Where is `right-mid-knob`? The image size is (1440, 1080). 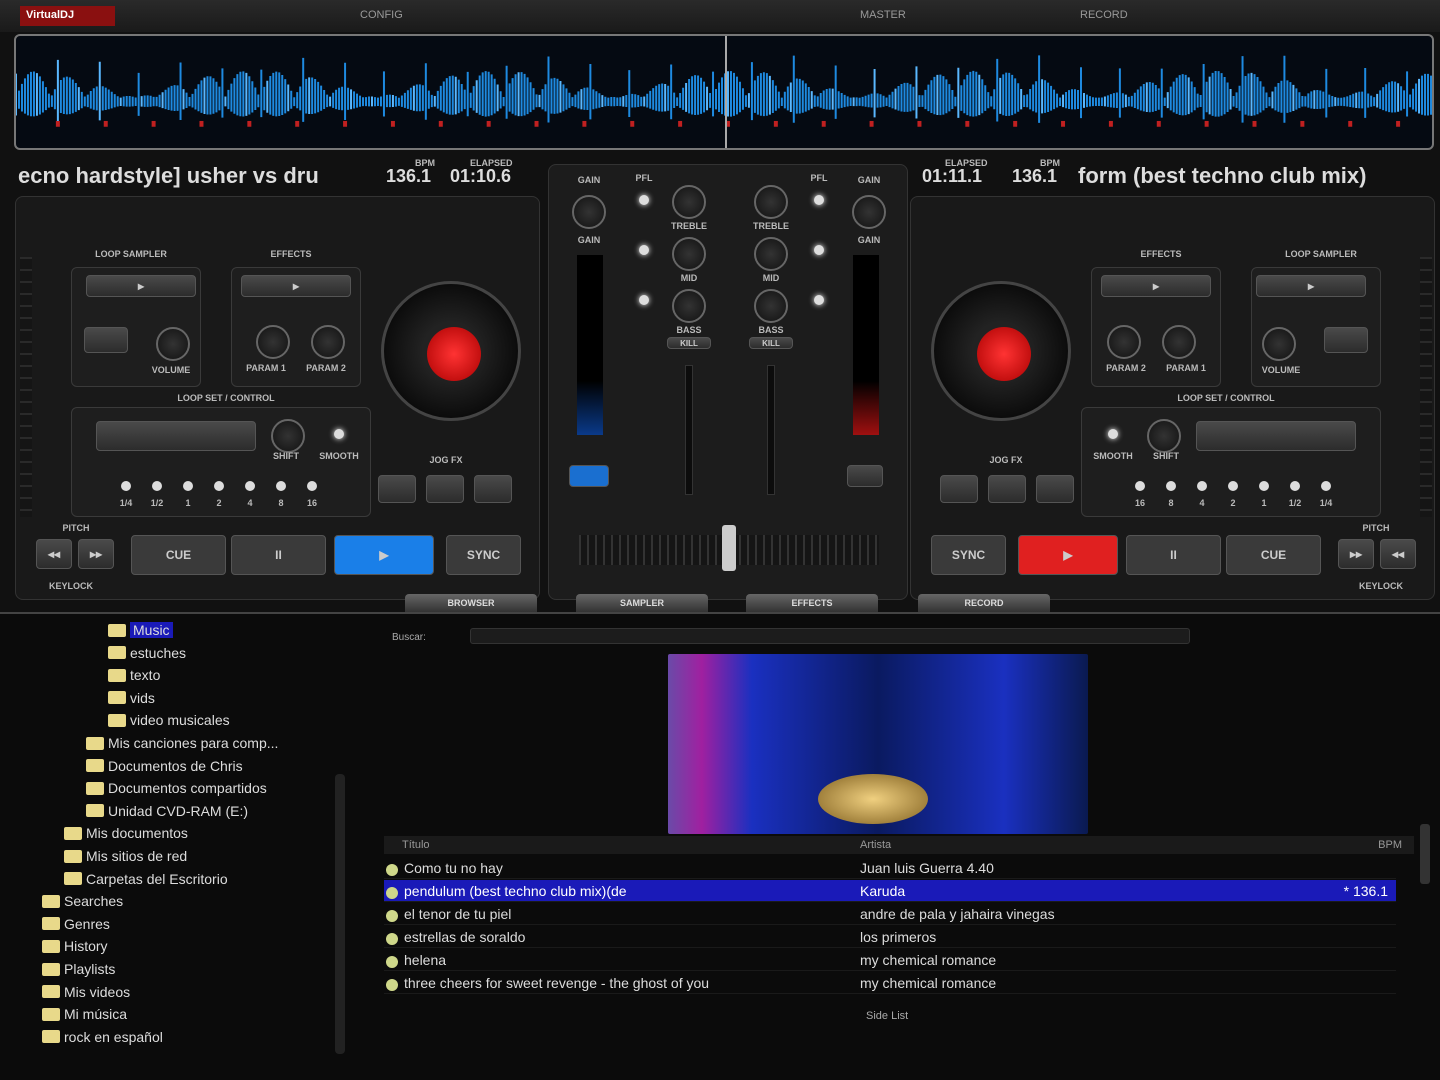
right-mid-knob is located at coordinates (771, 254).